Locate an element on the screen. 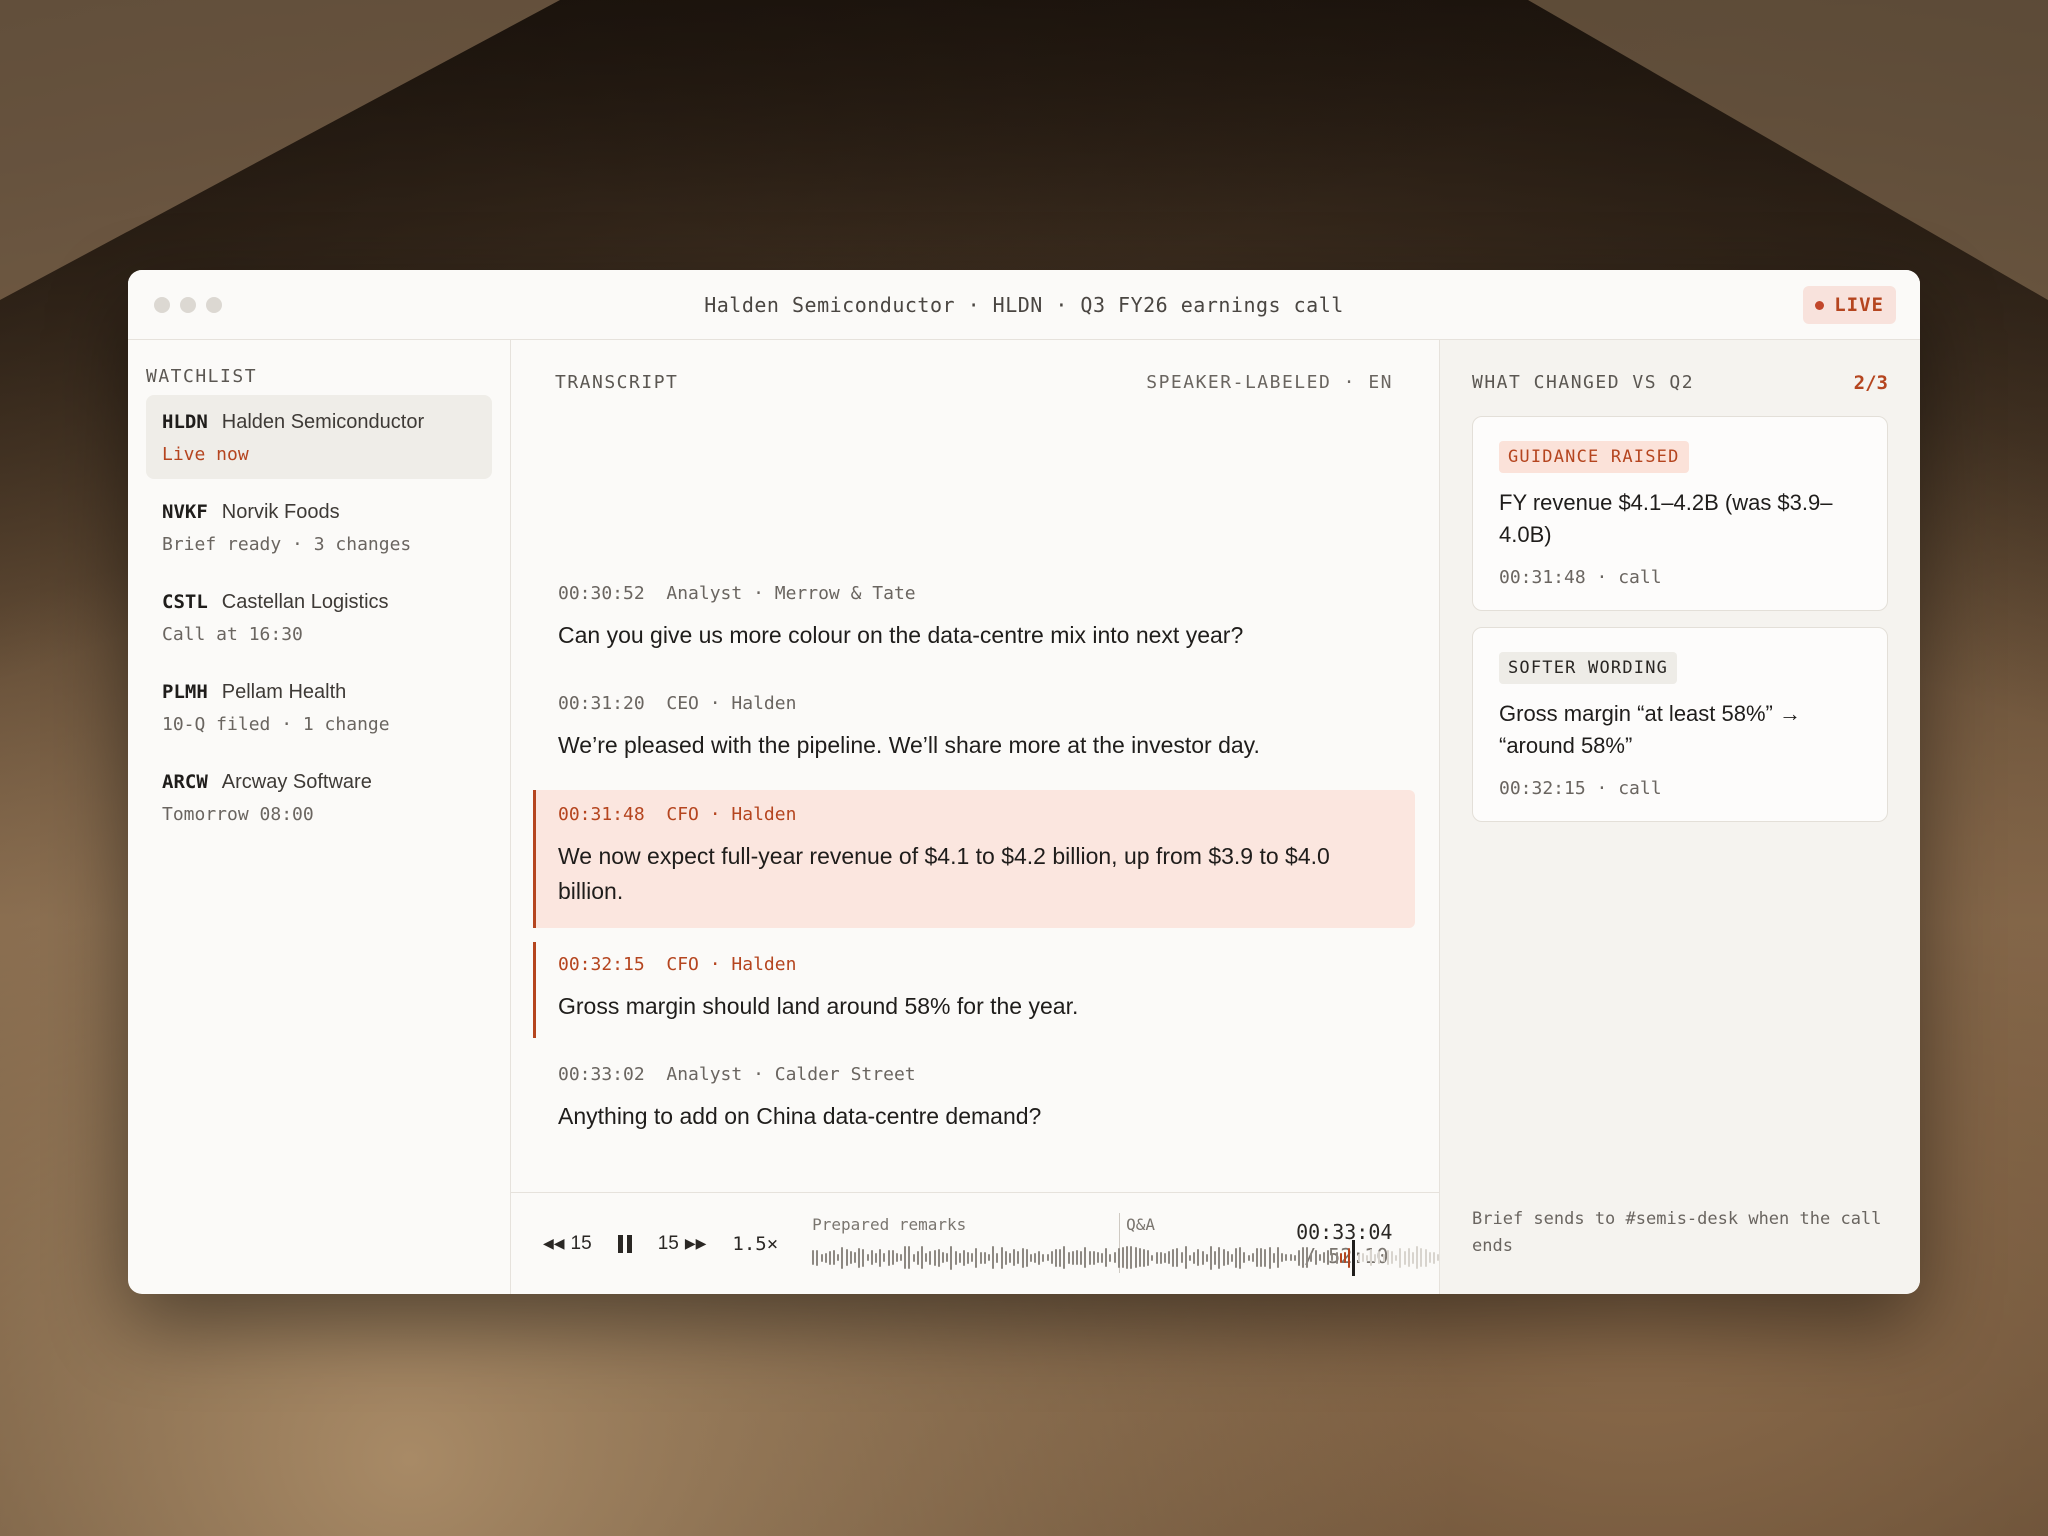 This screenshot has height=1536, width=2048. change-tag: GUIDANCE RAISED is located at coordinates (1594, 457).